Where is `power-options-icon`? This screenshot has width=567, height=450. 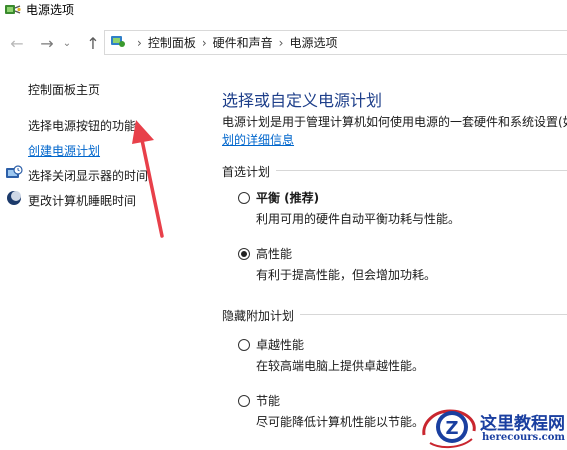
power-options-icon is located at coordinates (13, 12).